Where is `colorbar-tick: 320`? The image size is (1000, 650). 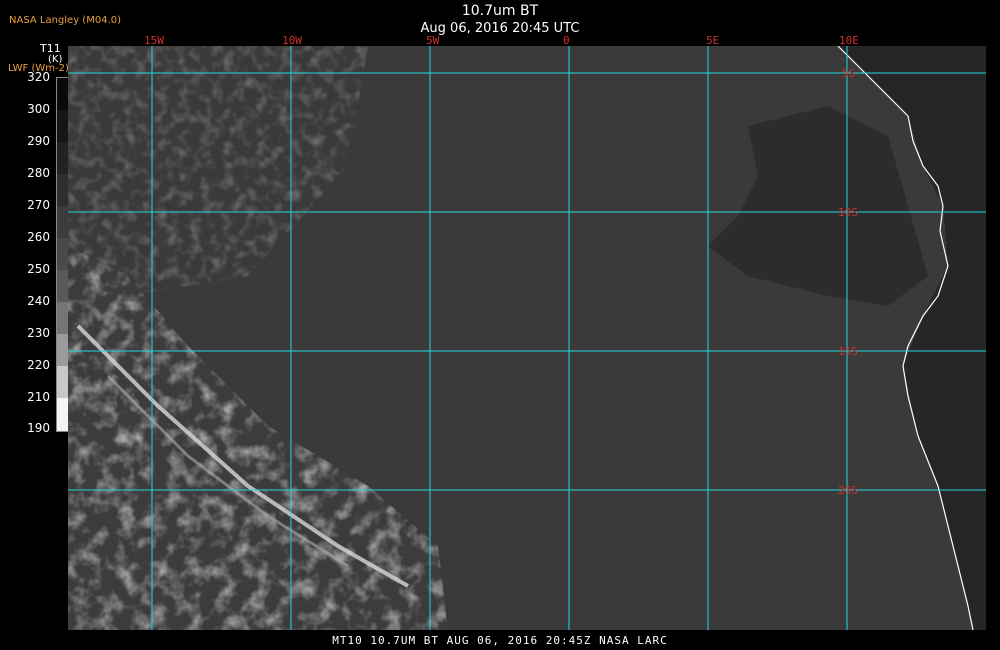
colorbar-tick: 320 is located at coordinates (38, 77).